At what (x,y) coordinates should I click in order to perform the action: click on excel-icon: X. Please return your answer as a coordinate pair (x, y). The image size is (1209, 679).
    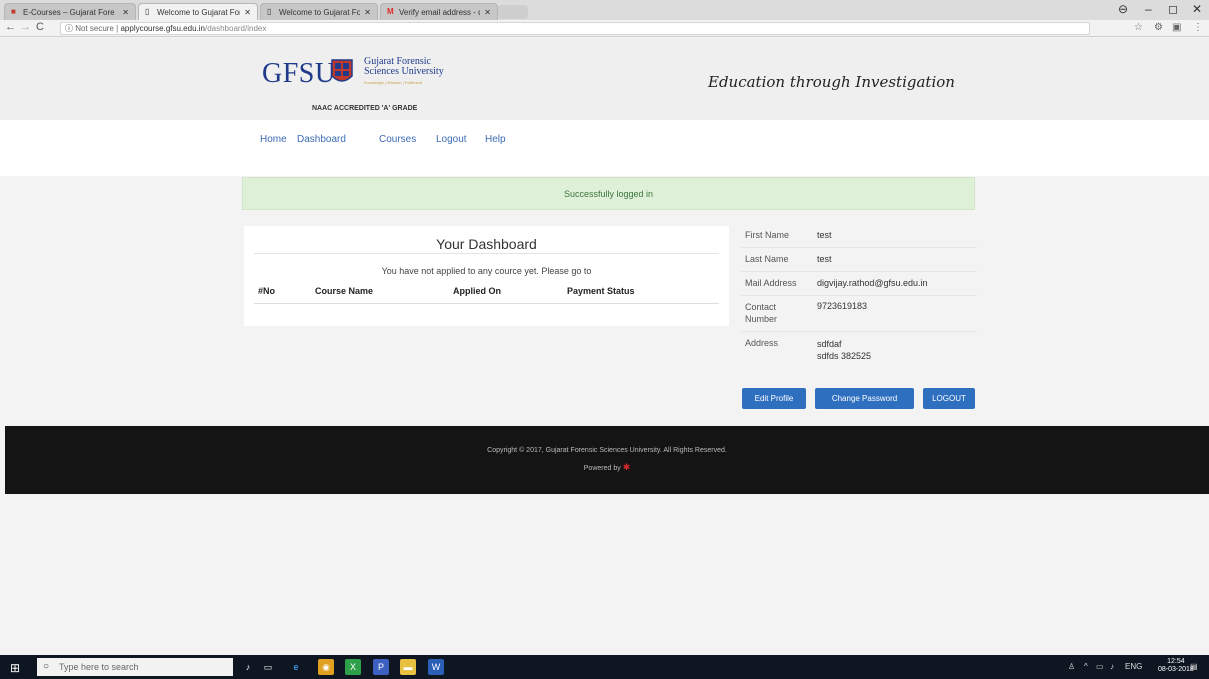
    Looking at the image, I should click on (353, 667).